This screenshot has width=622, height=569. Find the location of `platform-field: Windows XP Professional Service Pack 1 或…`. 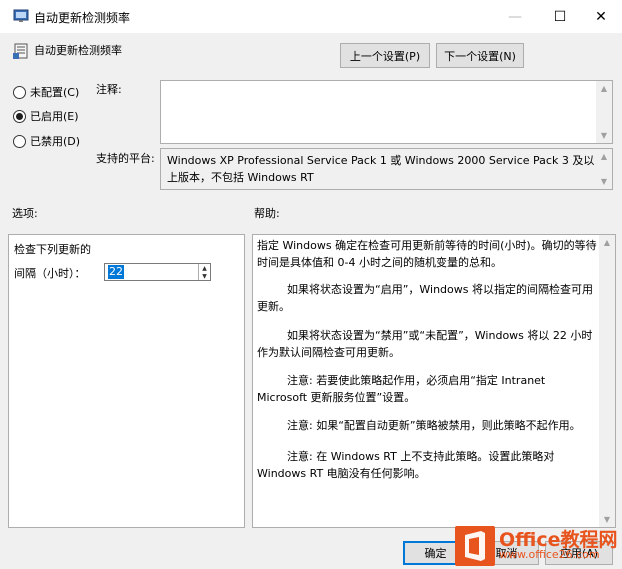

platform-field: Windows XP Professional Service Pack 1 或… is located at coordinates (386, 169).